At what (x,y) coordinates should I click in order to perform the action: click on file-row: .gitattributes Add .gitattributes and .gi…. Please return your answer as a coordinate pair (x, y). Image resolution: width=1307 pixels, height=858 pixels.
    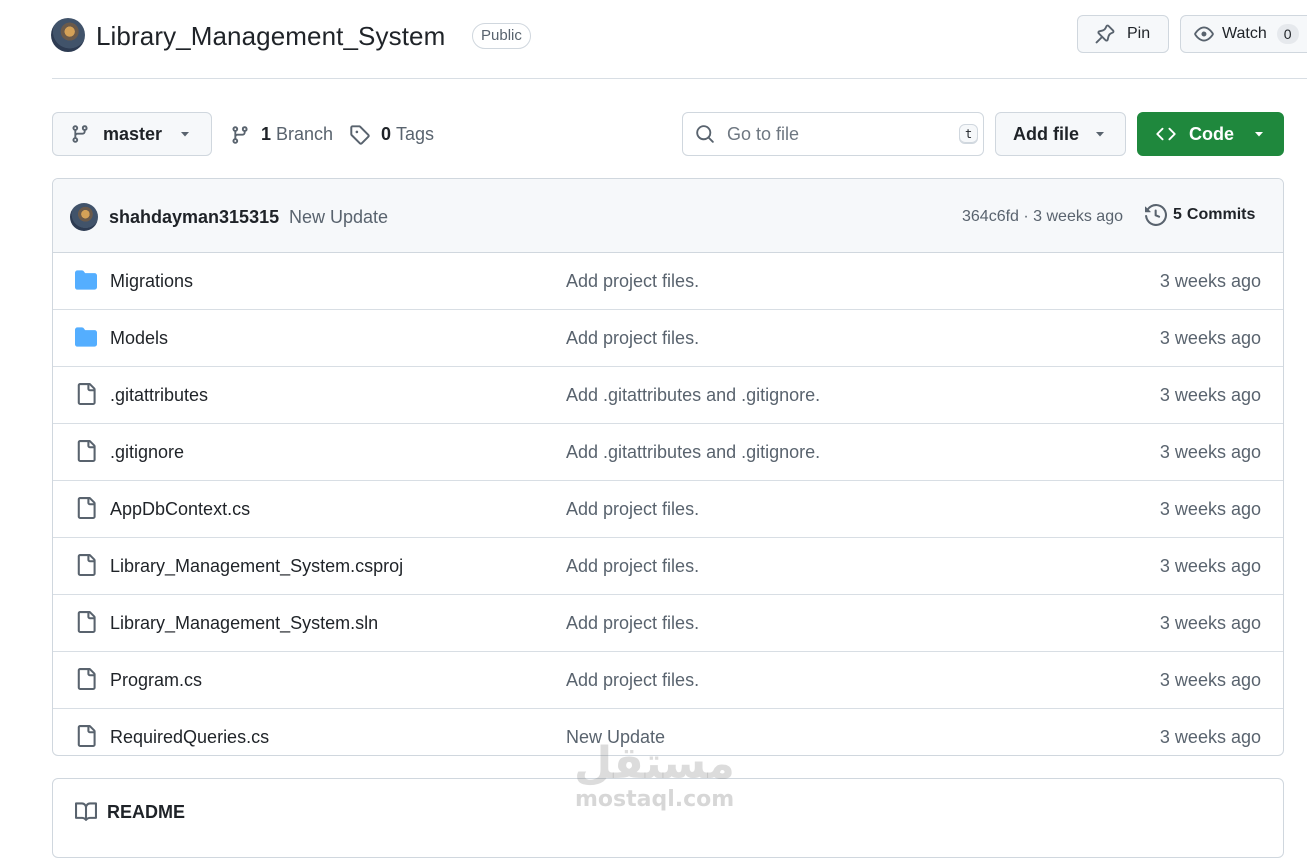
    Looking at the image, I should click on (668, 395).